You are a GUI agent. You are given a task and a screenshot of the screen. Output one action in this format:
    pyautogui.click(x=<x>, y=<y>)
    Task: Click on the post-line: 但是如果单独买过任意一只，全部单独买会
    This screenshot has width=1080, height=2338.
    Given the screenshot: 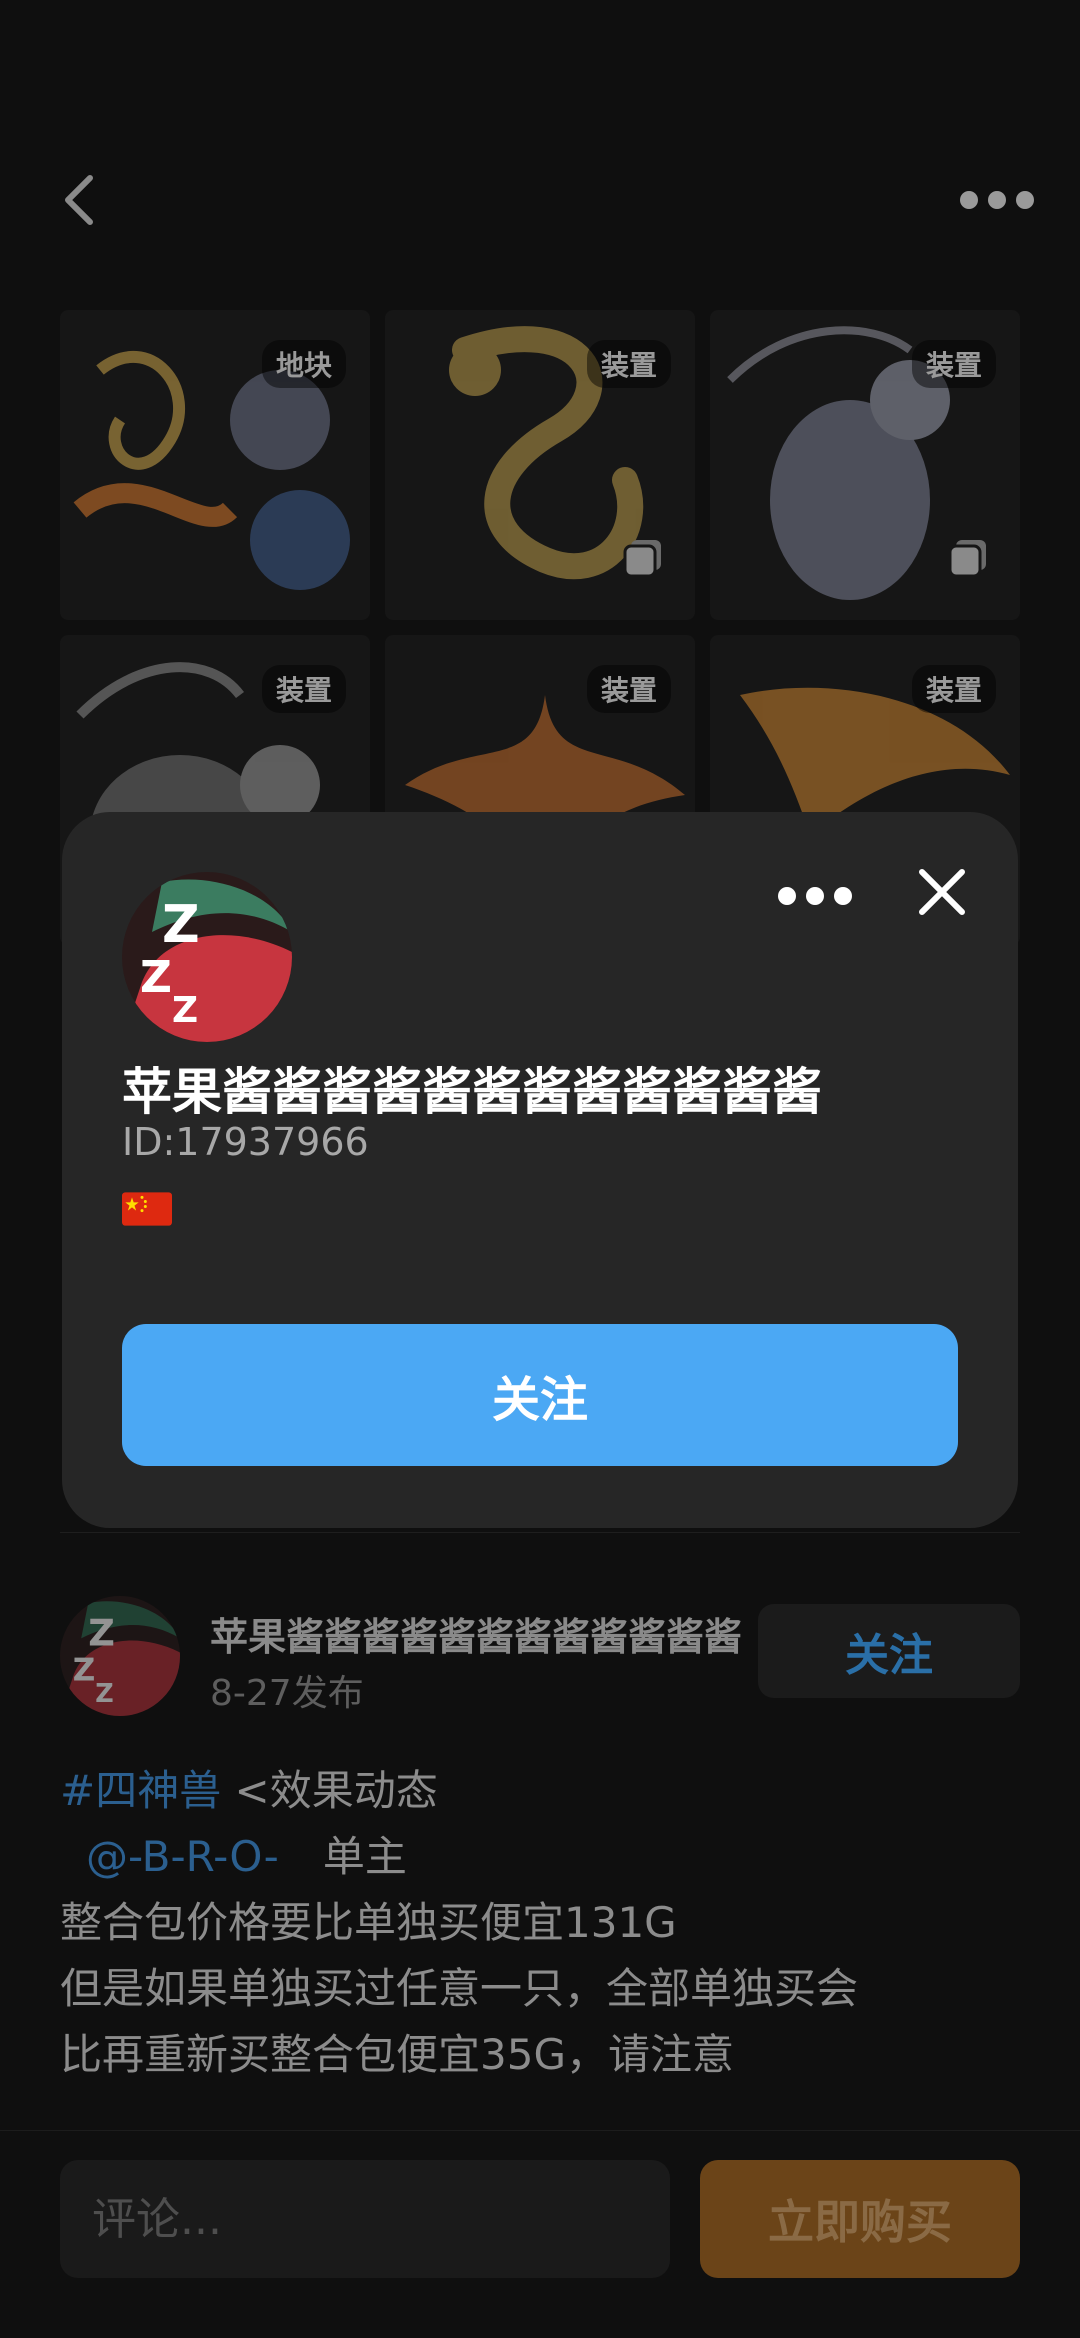 What is the action you would take?
    pyautogui.click(x=459, y=1988)
    